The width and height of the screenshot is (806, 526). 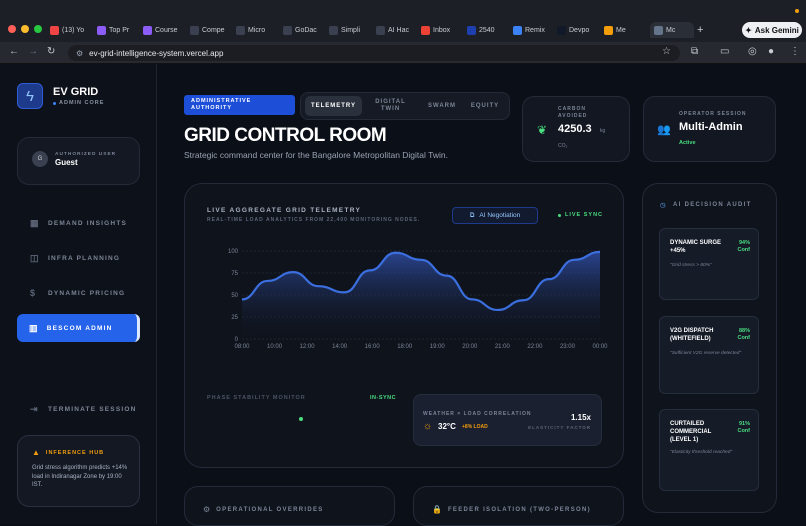 I want to click on bookmark-star-icon: ☆, so click(x=666, y=51).